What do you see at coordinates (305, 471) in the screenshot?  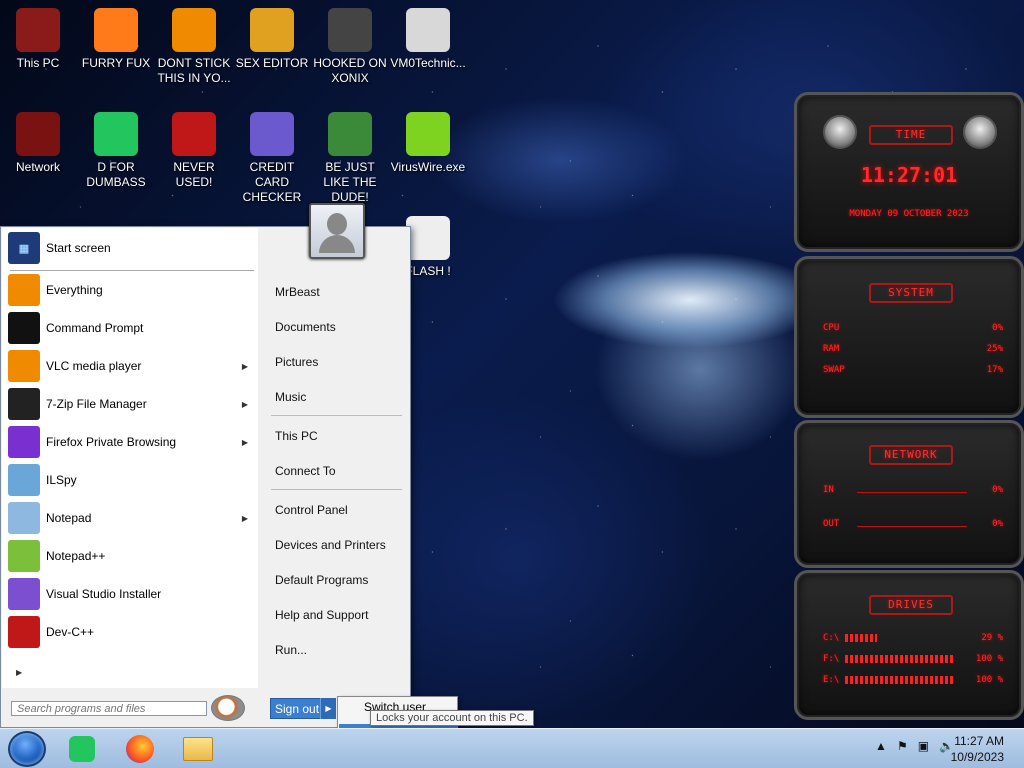 I see `start-link-connect-to: Connect To` at bounding box center [305, 471].